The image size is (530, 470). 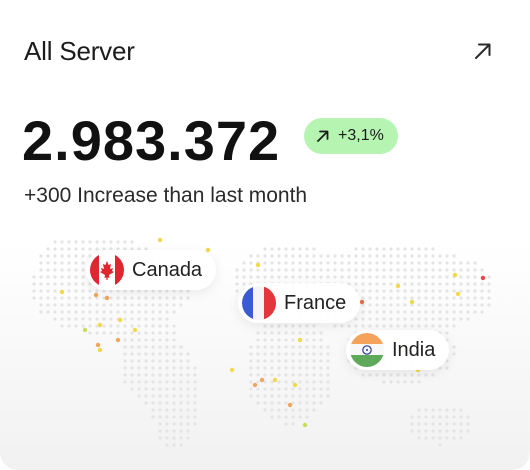 I want to click on location-chip-france: France, so click(x=299, y=303).